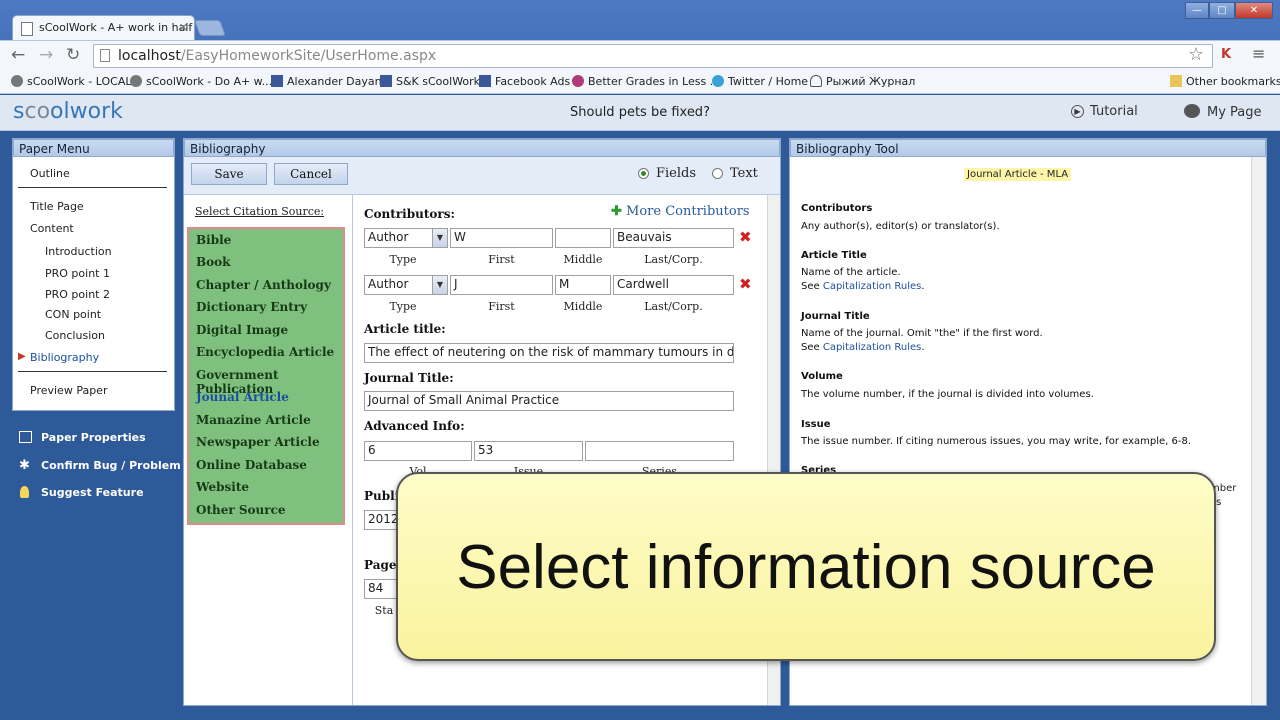 The height and width of the screenshot is (720, 1280). I want to click on bug-icon: ✱, so click(24, 465).